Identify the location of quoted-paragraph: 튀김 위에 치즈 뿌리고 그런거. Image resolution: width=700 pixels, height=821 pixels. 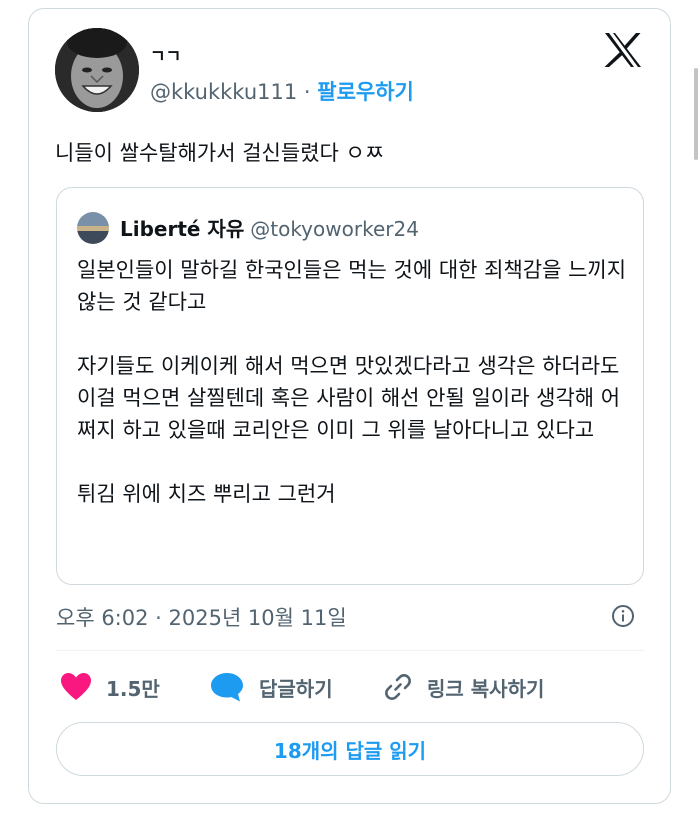
(206, 494).